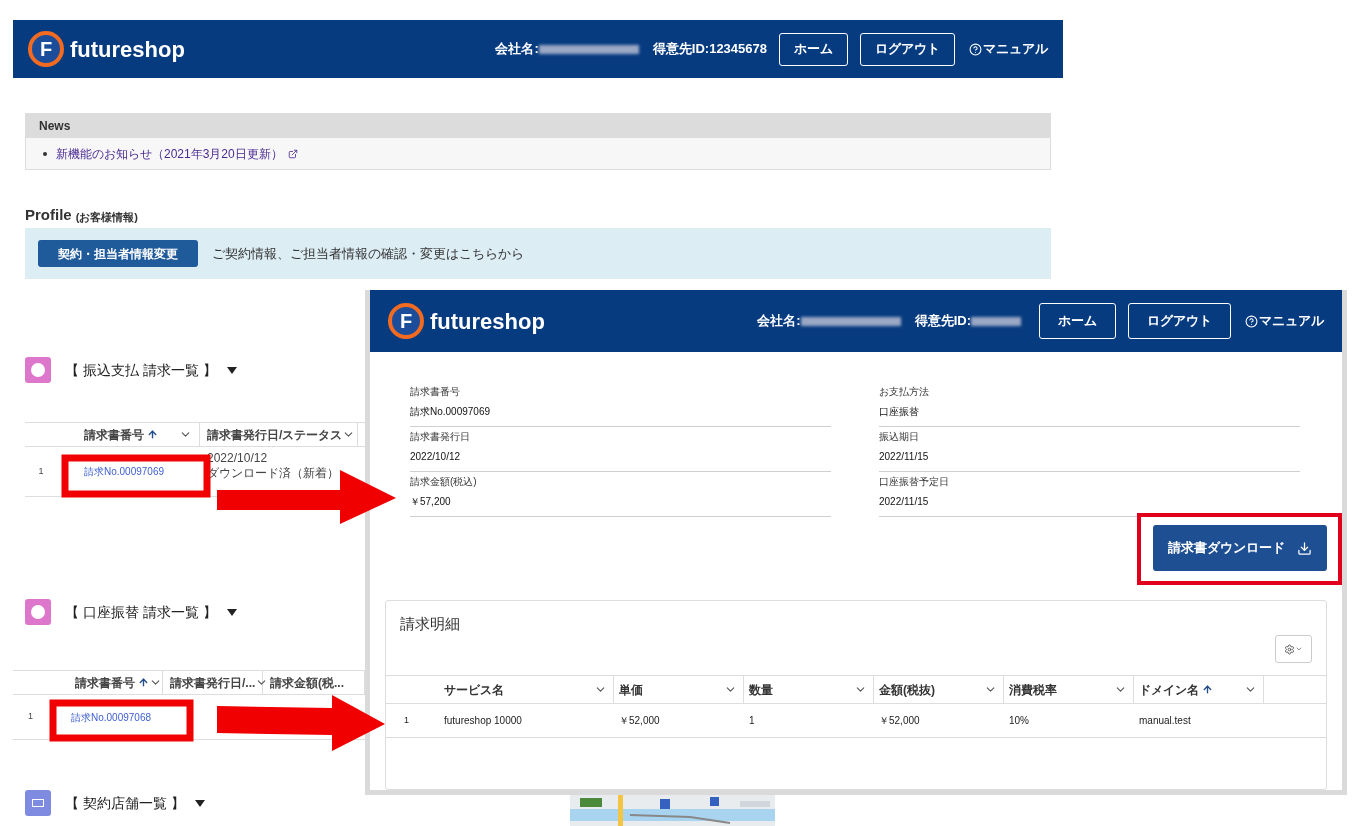 The image size is (1363, 826). What do you see at coordinates (125, 803) in the screenshot?
I see `section-title: 【 契約店舗一覧 】` at bounding box center [125, 803].